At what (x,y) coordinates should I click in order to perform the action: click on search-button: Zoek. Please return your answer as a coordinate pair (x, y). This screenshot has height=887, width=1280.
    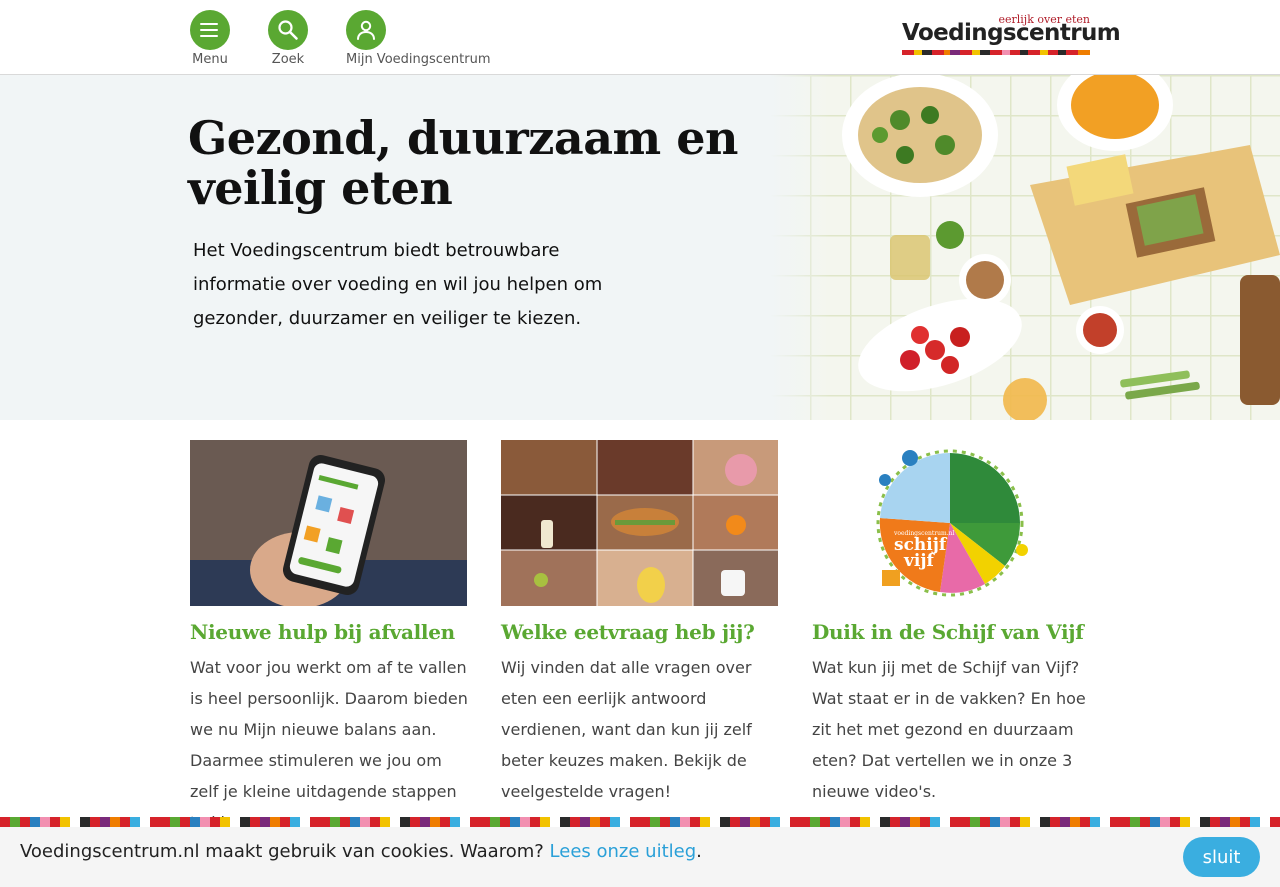
    Looking at the image, I should click on (288, 38).